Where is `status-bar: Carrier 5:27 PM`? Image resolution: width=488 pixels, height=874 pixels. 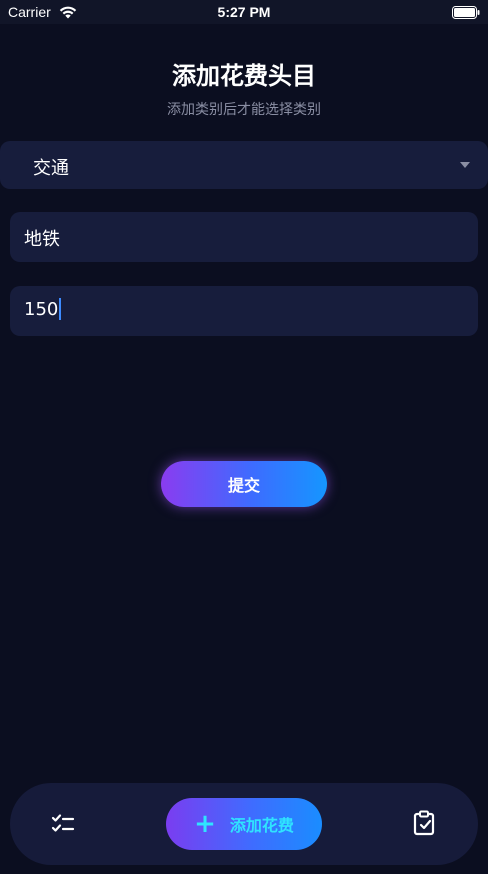 status-bar: Carrier 5:27 PM is located at coordinates (244, 12).